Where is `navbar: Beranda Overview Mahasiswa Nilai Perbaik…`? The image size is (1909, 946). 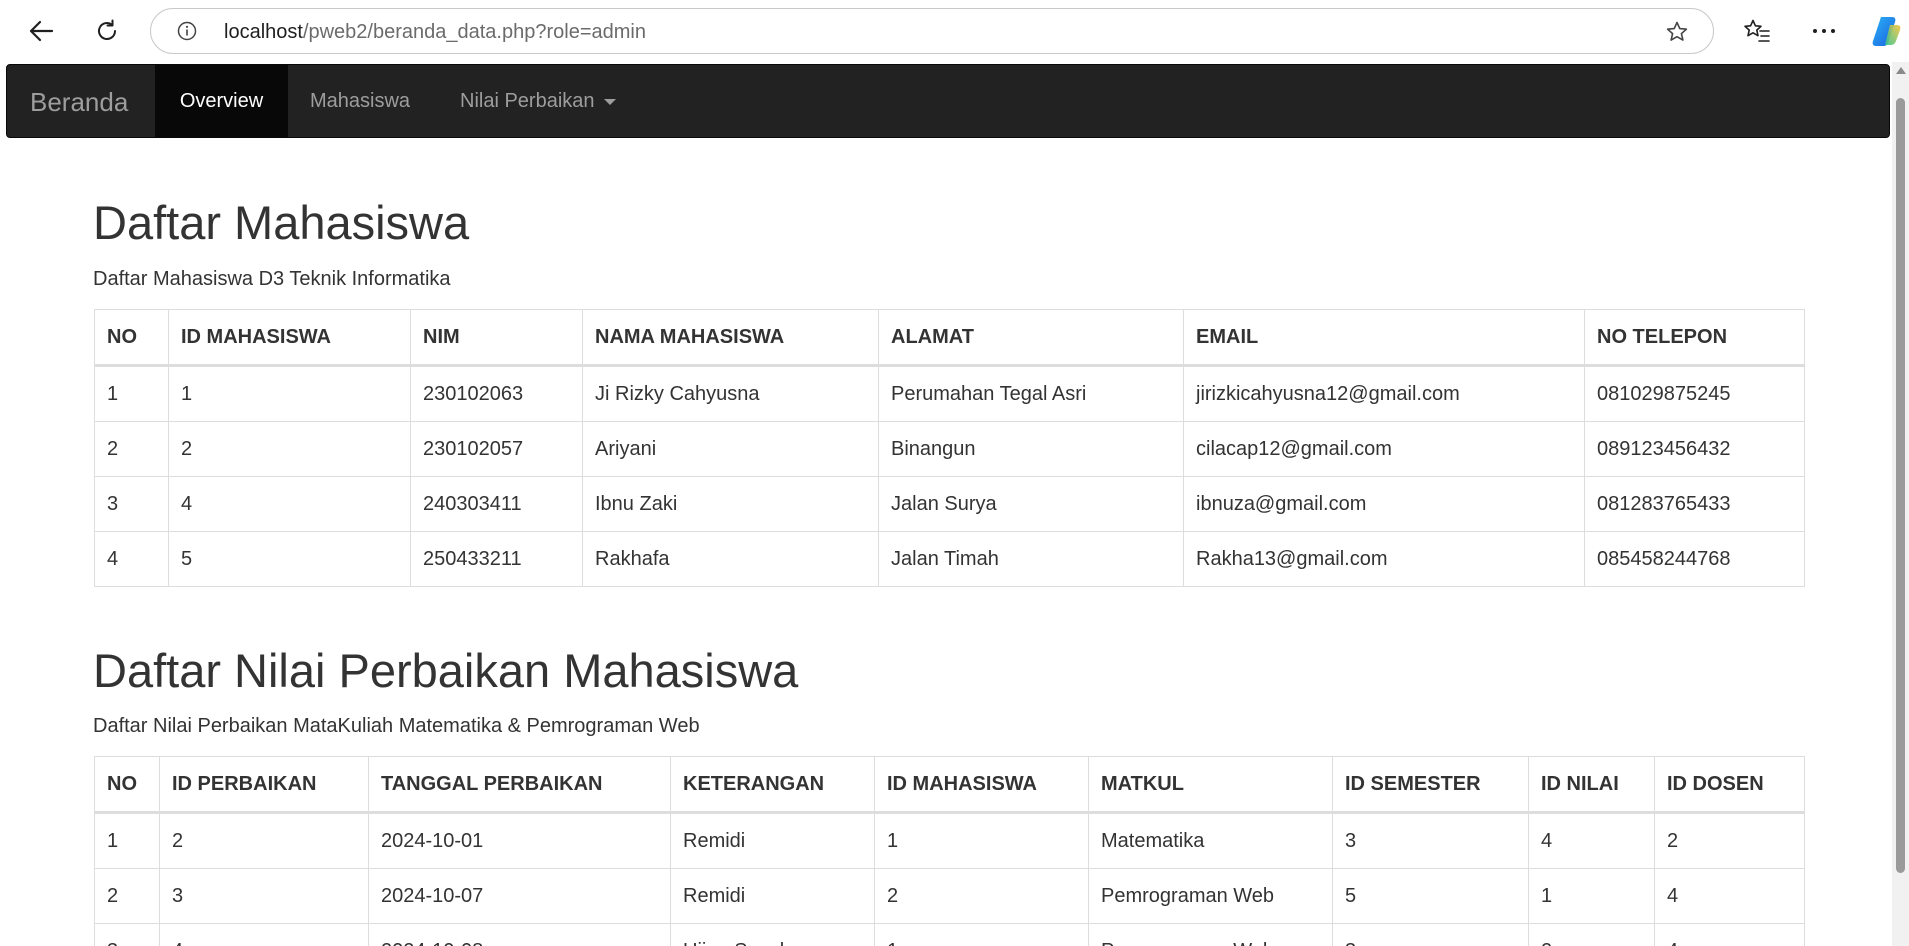 navbar: Beranda Overview Mahasiswa Nilai Perbaik… is located at coordinates (948, 101).